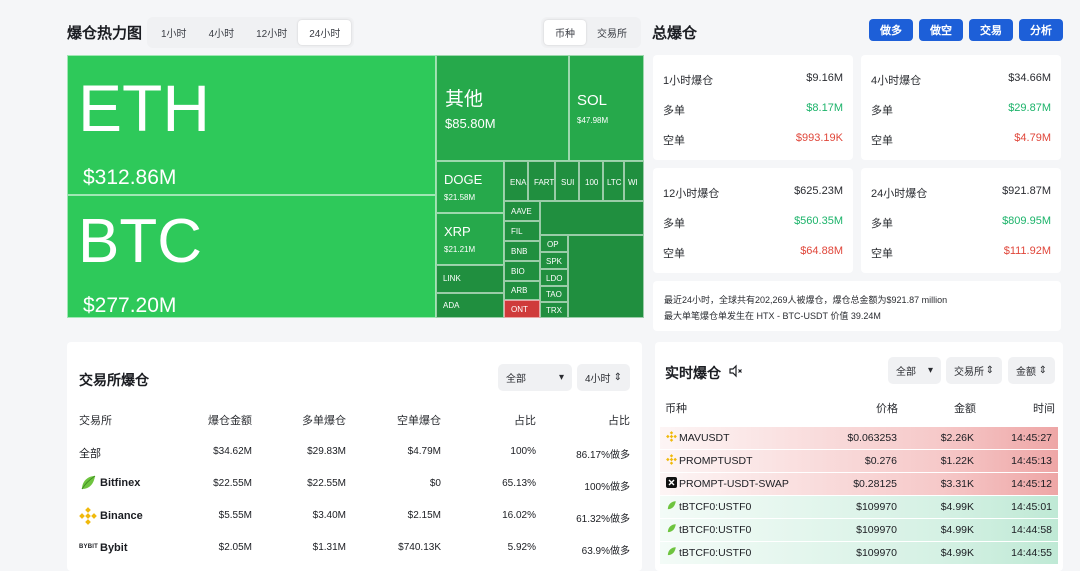 The image size is (1080, 571). What do you see at coordinates (1031, 484) in the screenshot?
I see `time: 14:45:12` at bounding box center [1031, 484].